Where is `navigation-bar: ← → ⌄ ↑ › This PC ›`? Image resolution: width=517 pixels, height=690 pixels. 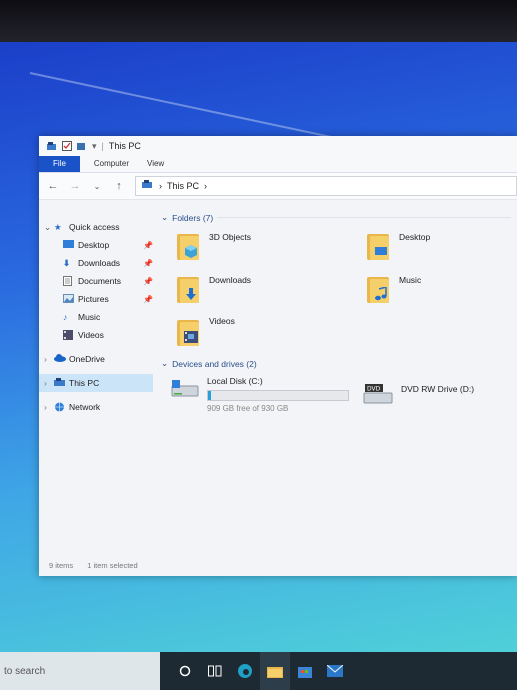 navigation-bar: ← → ⌄ ↑ › This PC › is located at coordinates (278, 186).